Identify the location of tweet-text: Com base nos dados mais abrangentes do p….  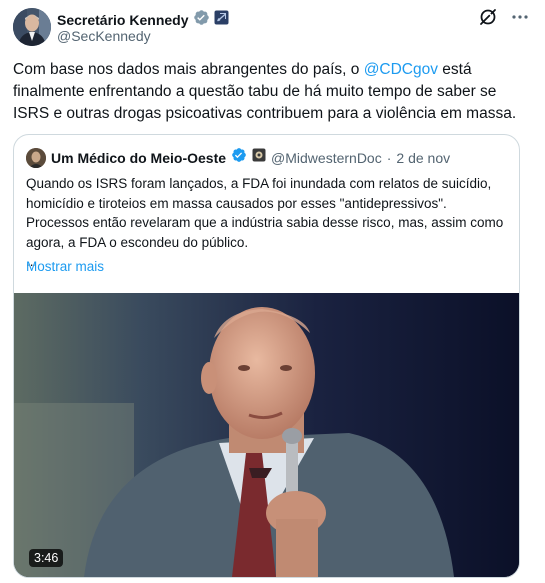
(273, 92).